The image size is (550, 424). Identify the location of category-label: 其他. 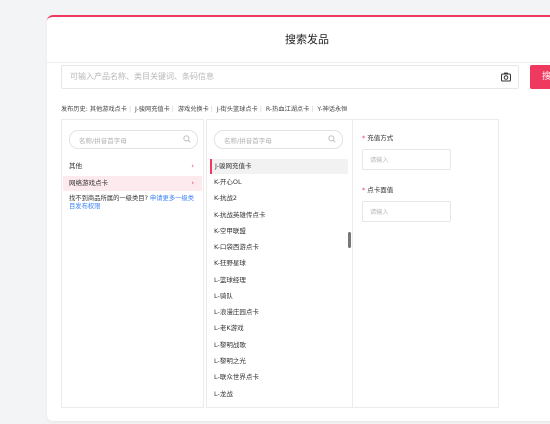
(75, 166).